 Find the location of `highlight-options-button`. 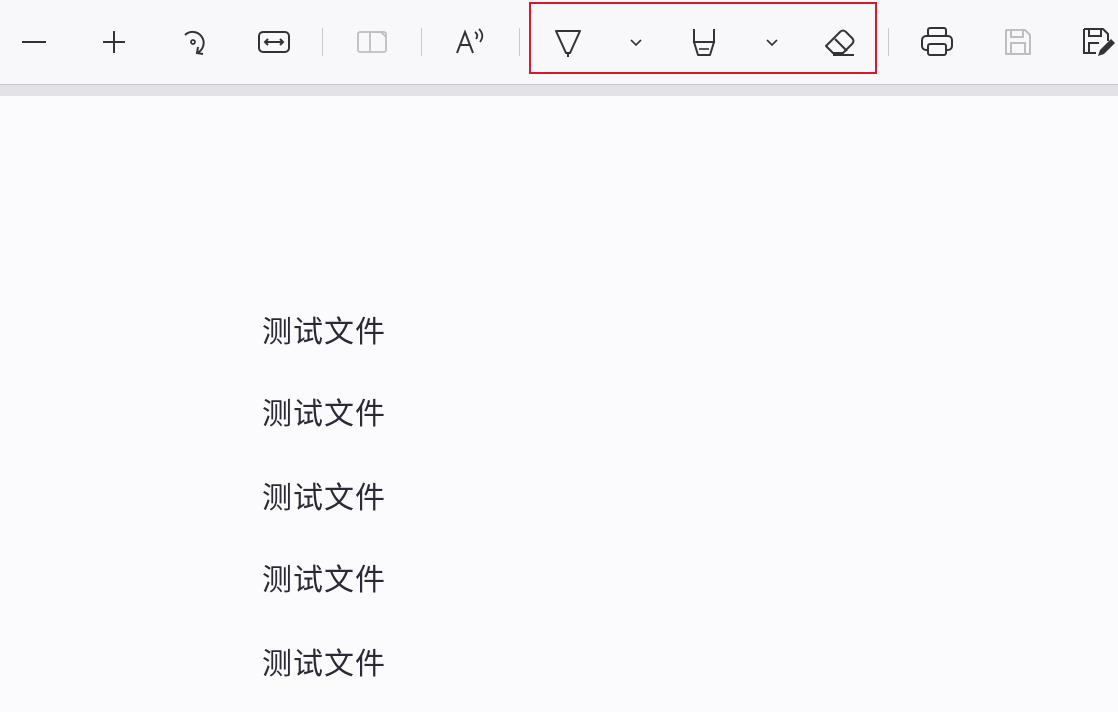

highlight-options-button is located at coordinates (772, 42).